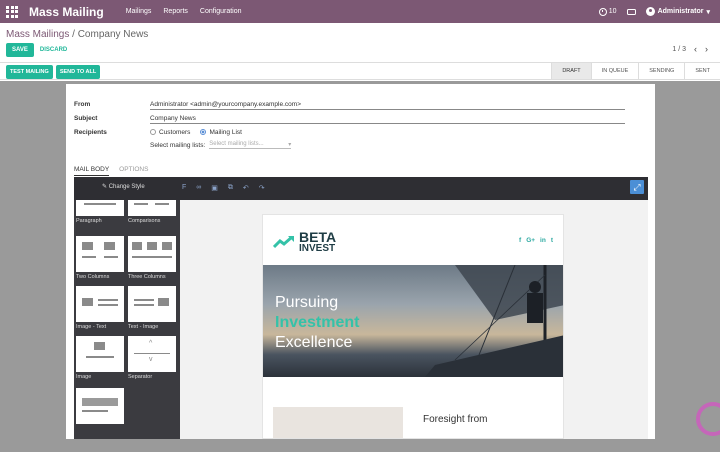 The image size is (720, 452). I want to click on main-menu: Mailings Reports Configuration, so click(184, 11).